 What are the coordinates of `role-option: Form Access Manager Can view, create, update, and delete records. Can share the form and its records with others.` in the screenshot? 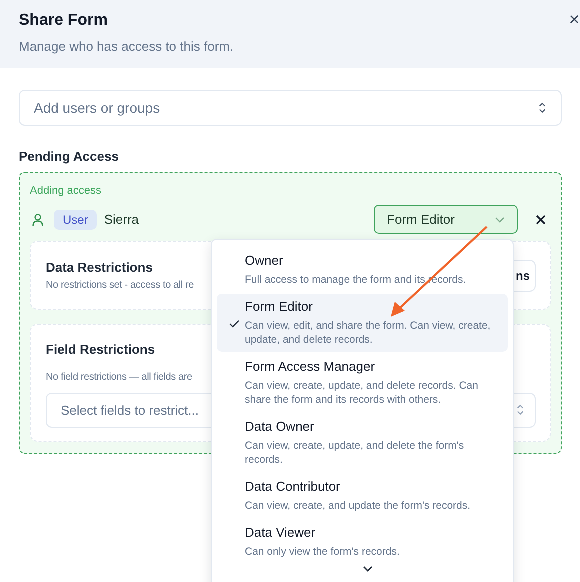 It's located at (362, 383).